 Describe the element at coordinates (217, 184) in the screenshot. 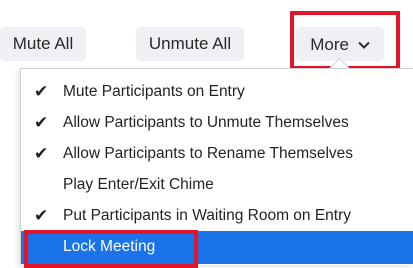

I see `menu-item-play-chime: Play Enter/Exit Chime` at that location.